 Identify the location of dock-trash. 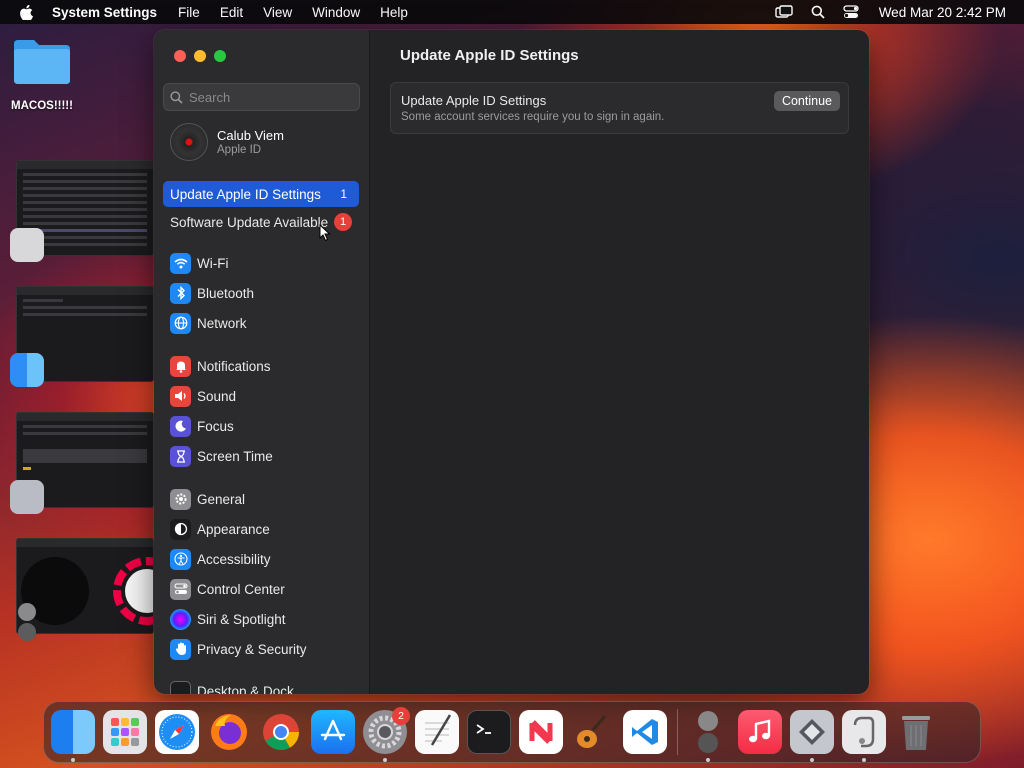
(916, 732).